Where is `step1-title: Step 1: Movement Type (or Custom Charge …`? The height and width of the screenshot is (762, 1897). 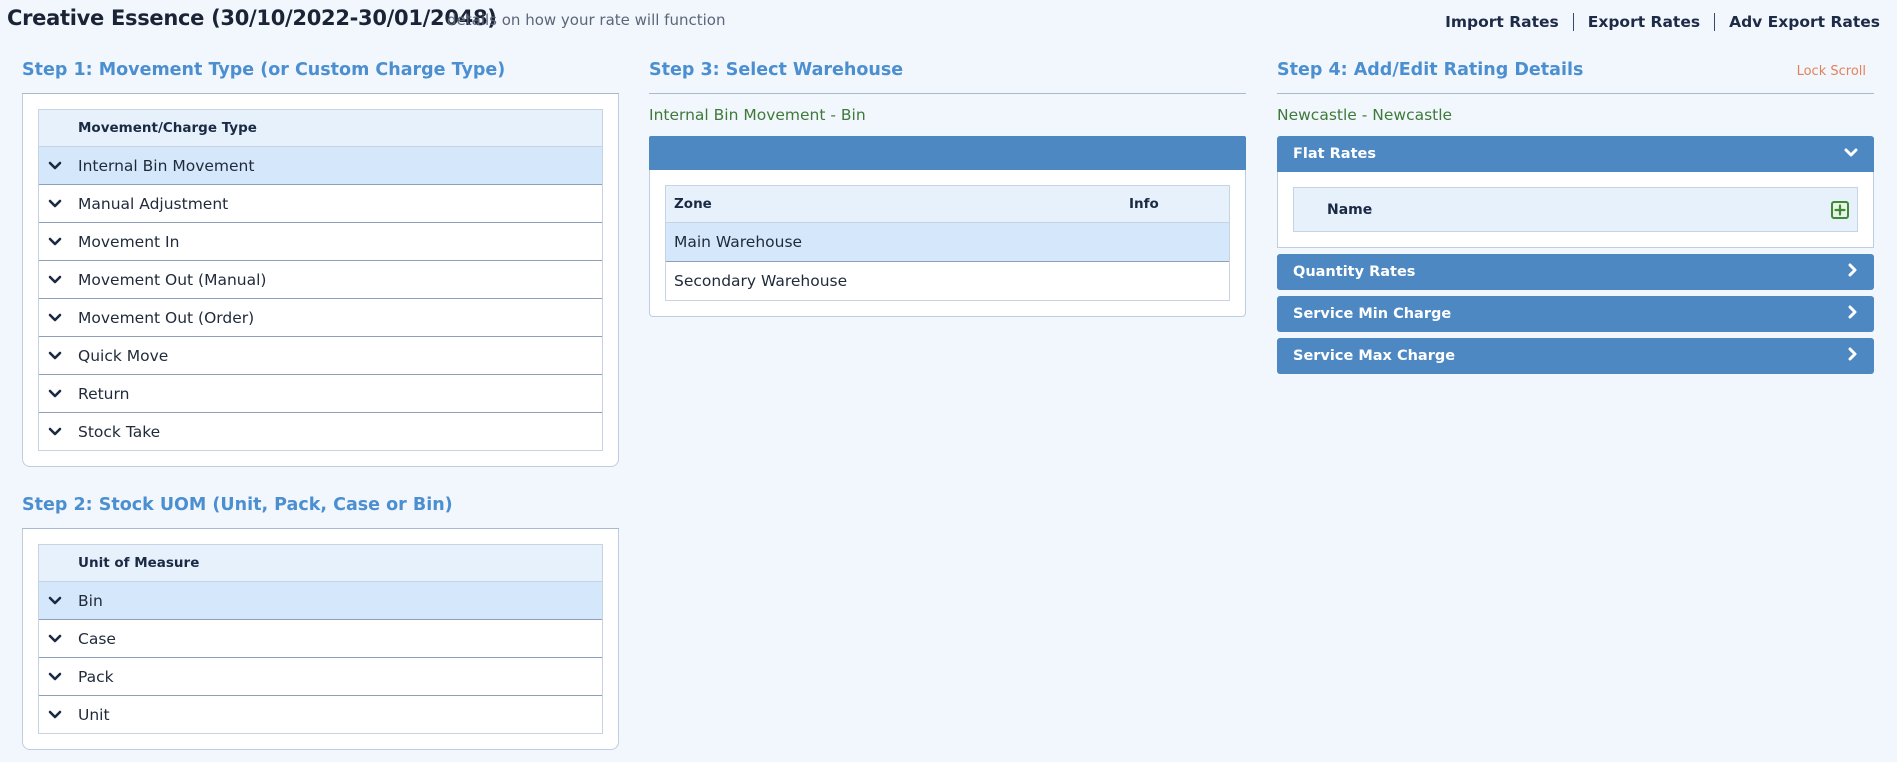
step1-title: Step 1: Movement Type (or Custom Charge … is located at coordinates (320, 77).